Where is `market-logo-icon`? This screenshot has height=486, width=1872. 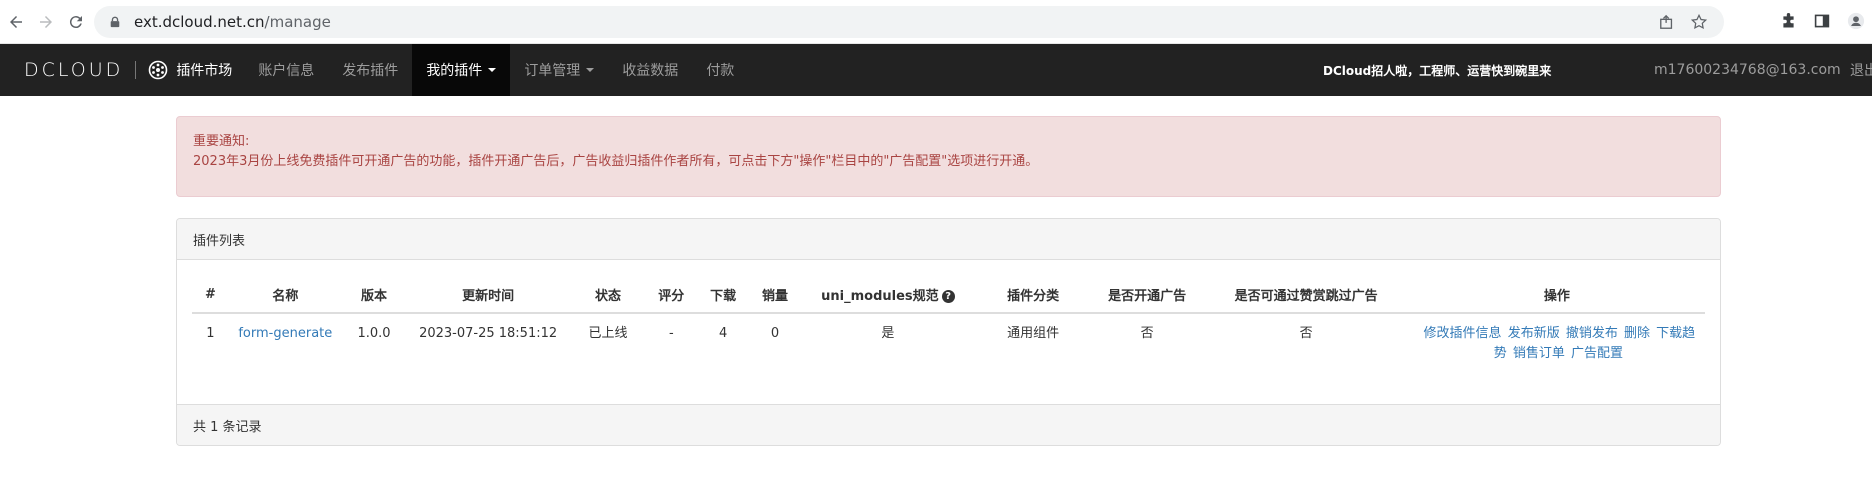
market-logo-icon is located at coordinates (158, 70).